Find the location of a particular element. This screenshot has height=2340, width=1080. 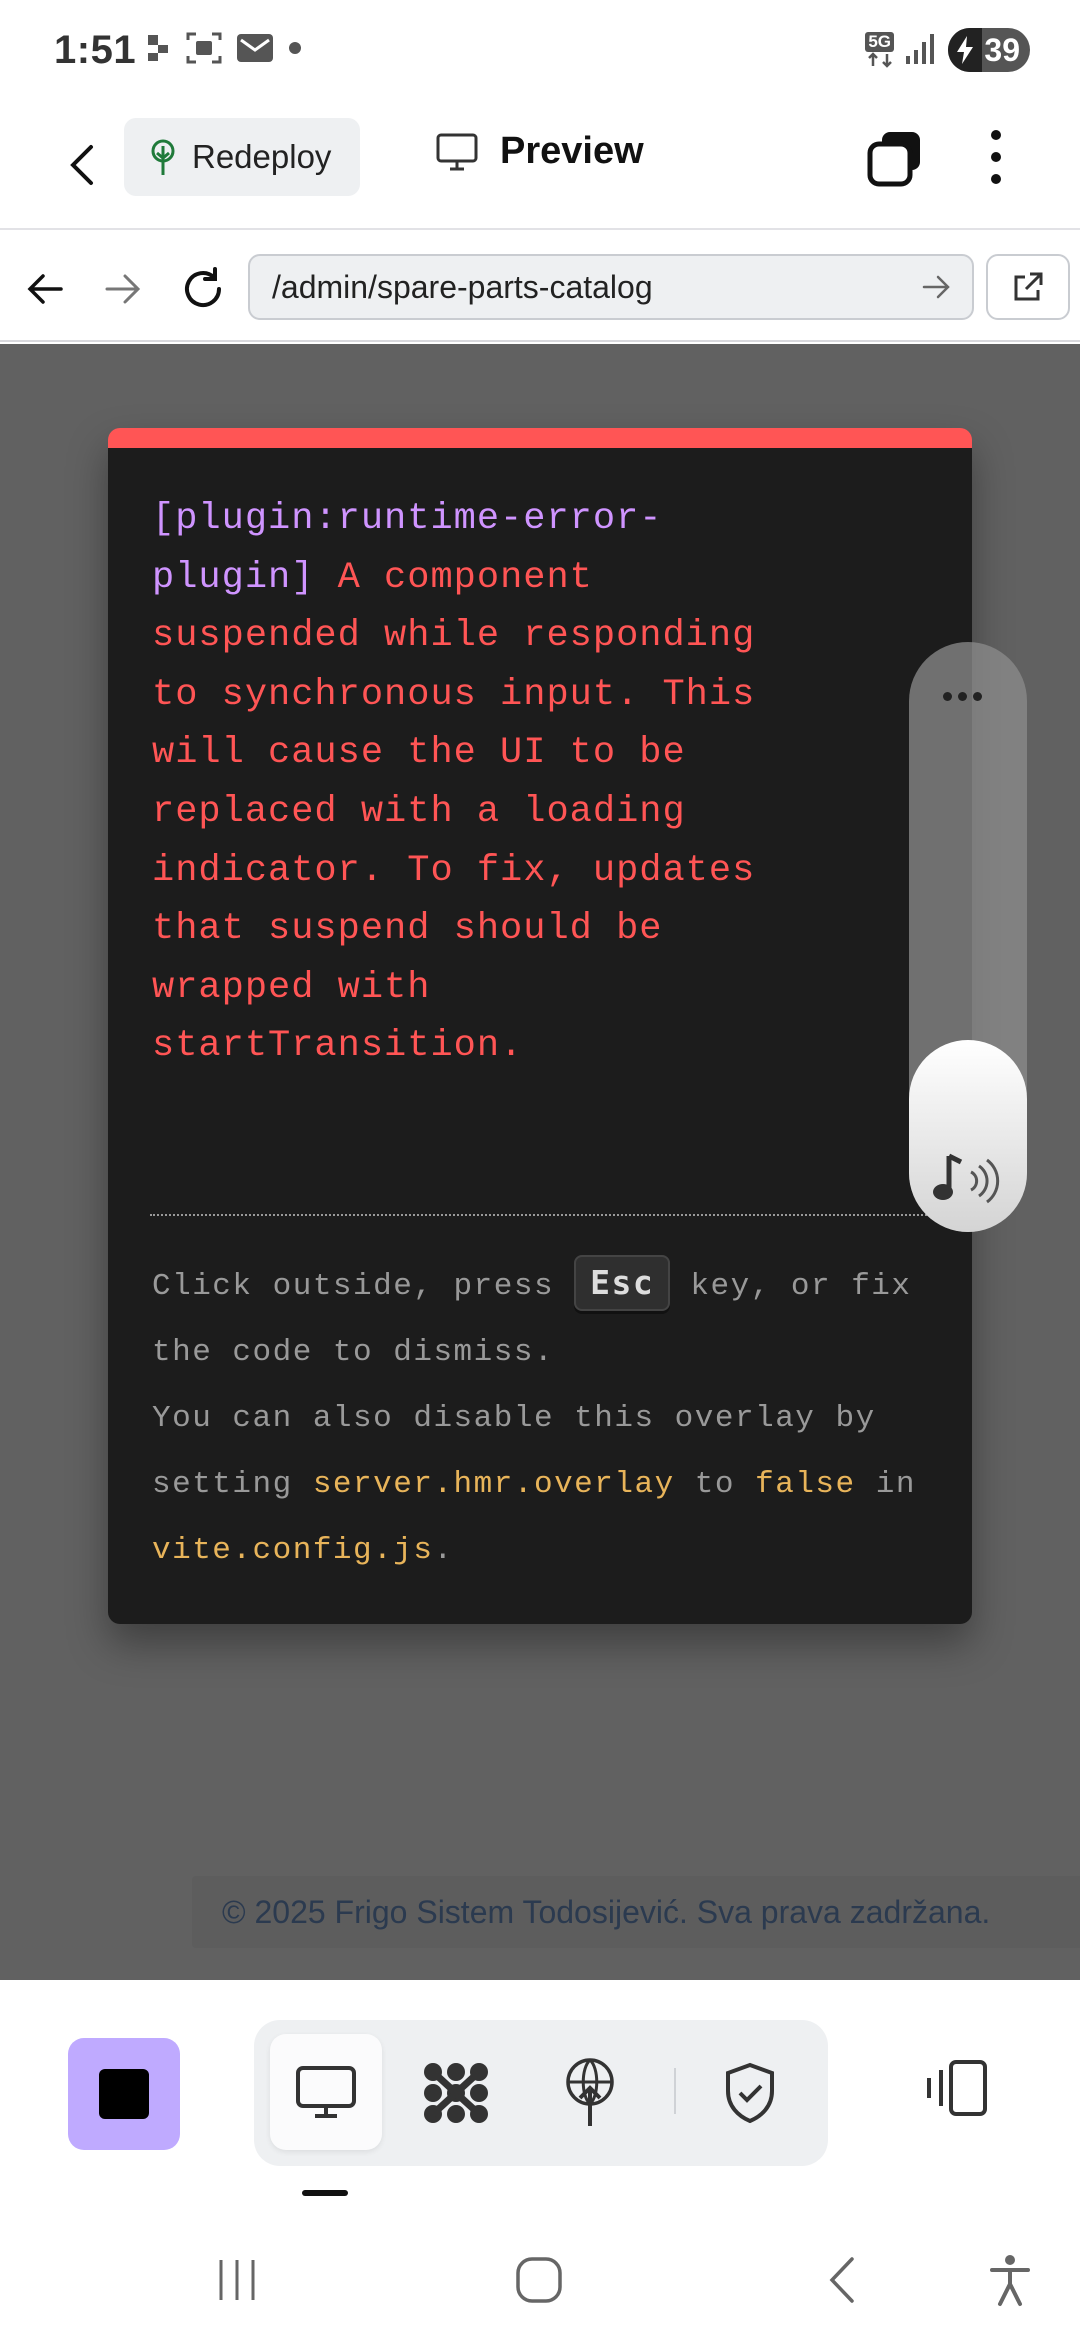

divider is located at coordinates (550, 1215).